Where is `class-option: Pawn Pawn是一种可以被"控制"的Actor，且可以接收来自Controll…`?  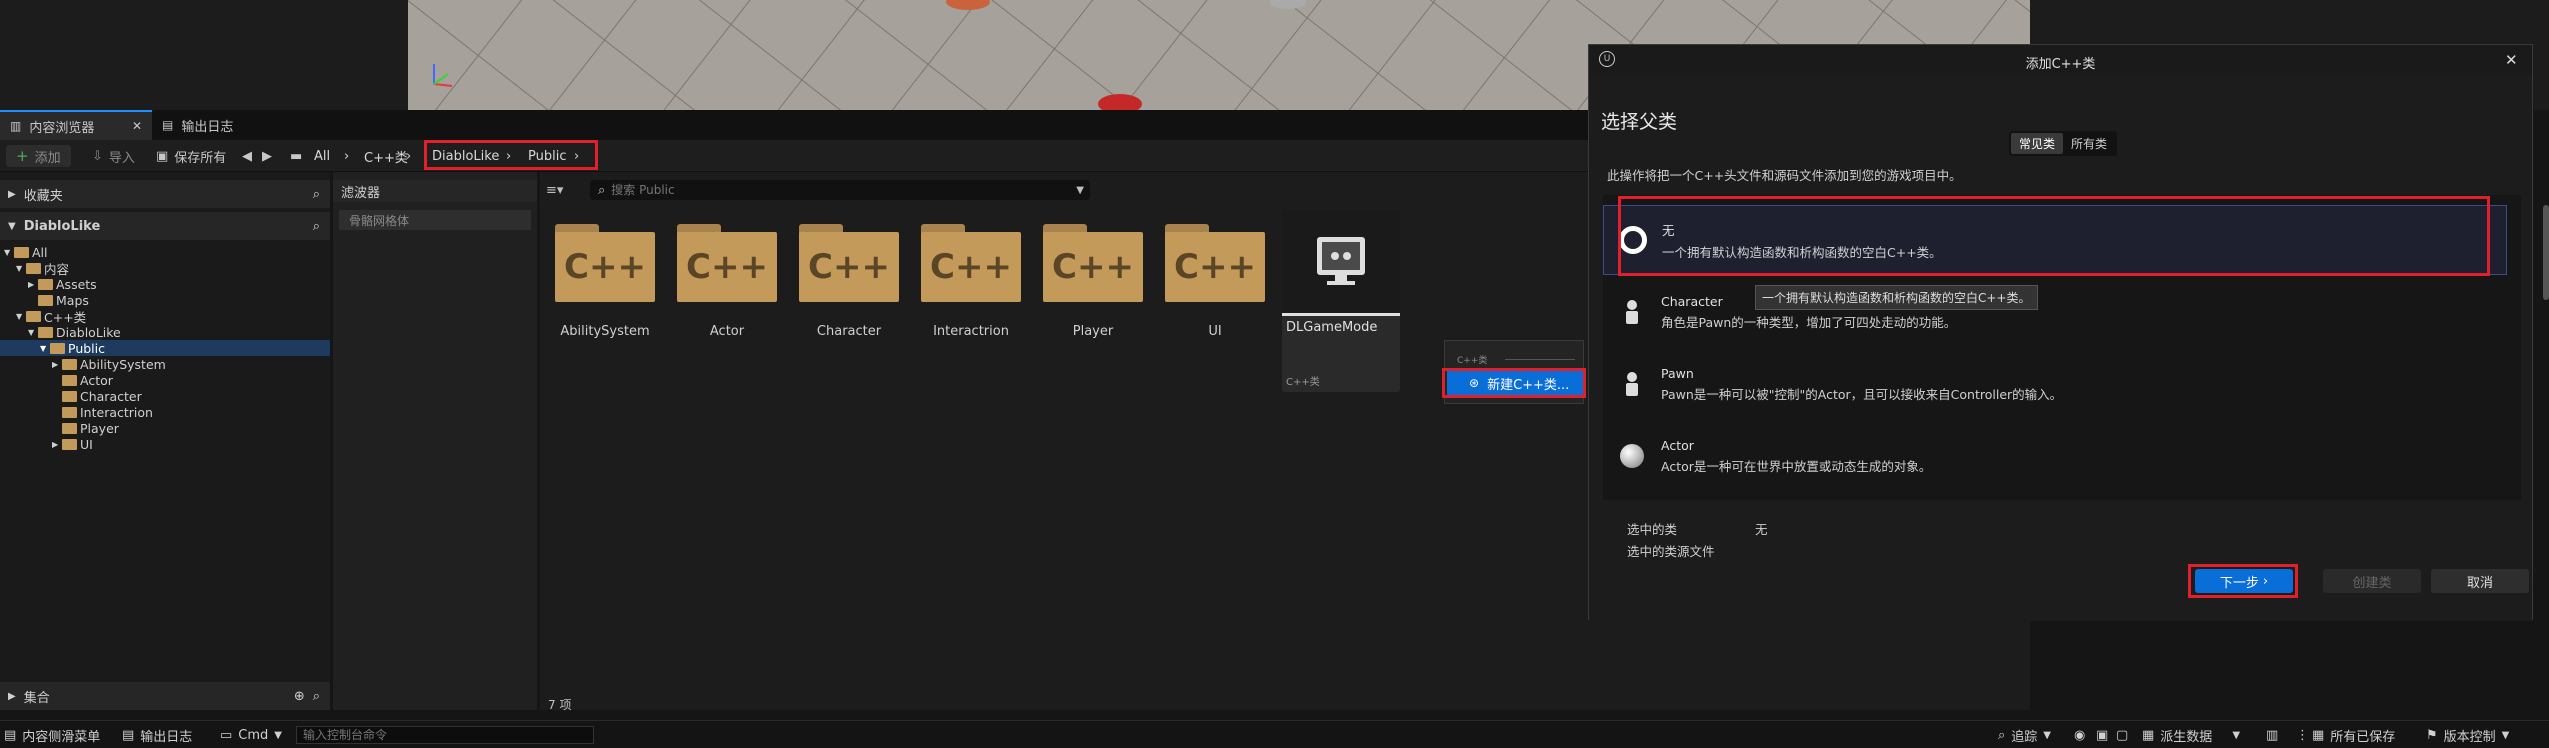 class-option: Pawn Pawn是一种可以被"控制"的Actor，且可以接收来自Controll… is located at coordinates (2055, 384).